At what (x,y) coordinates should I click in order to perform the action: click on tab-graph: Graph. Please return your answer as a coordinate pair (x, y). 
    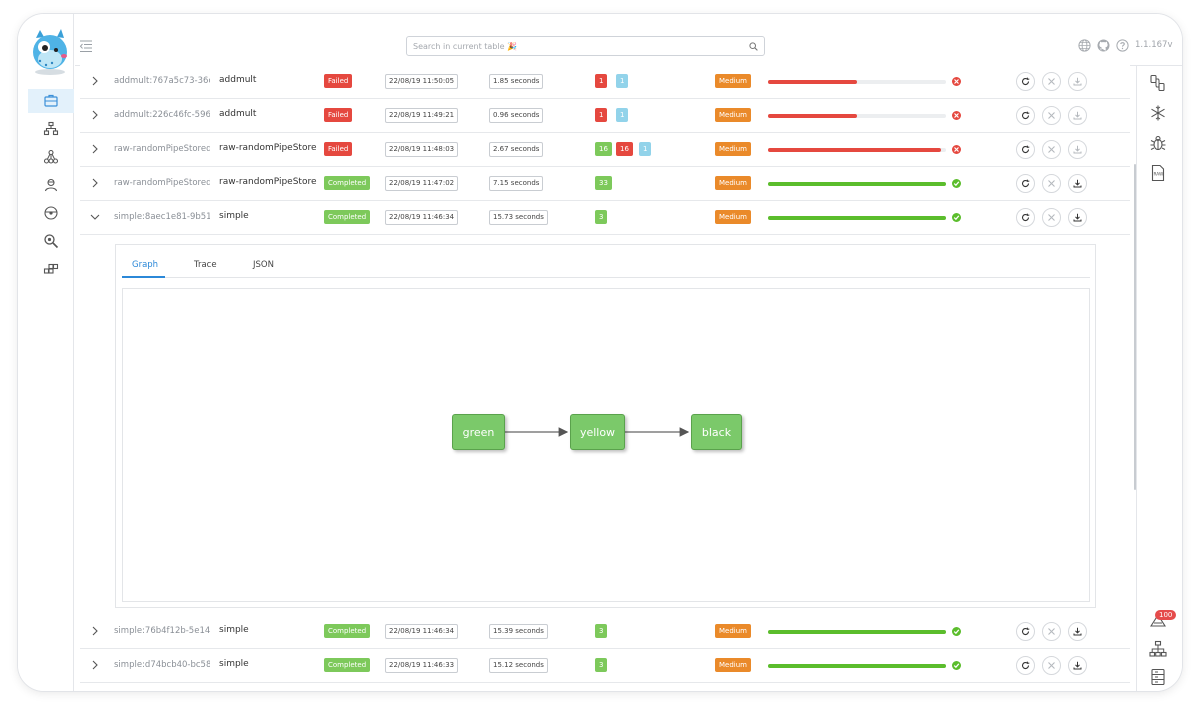
    Looking at the image, I should click on (145, 265).